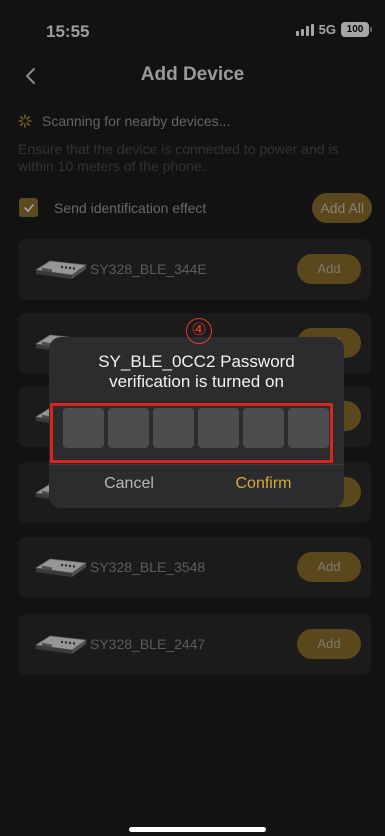  I want to click on confirm-button: Confirm, so click(263, 484).